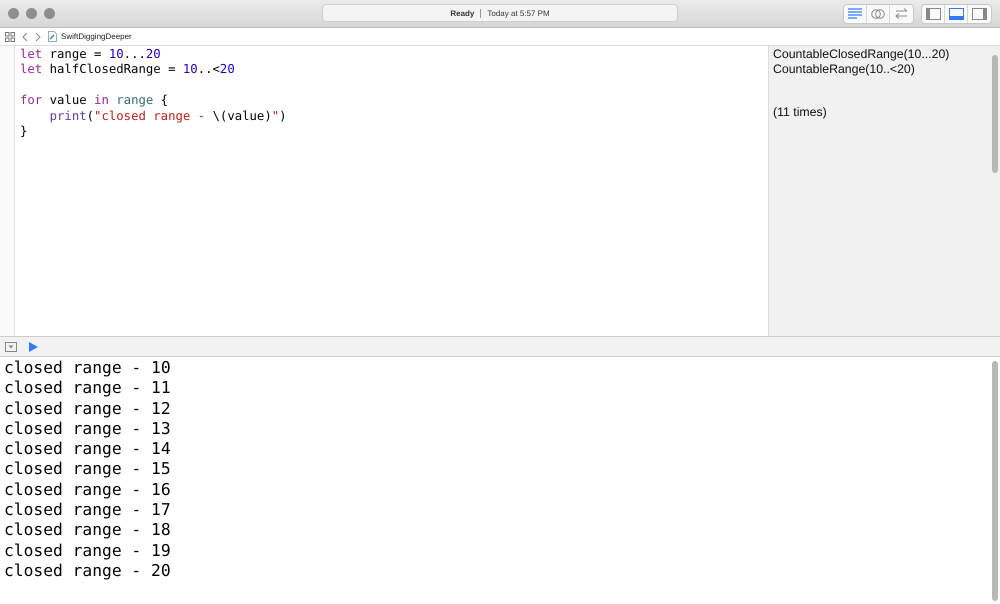 The width and height of the screenshot is (1000, 604). I want to click on minimize-button, so click(31, 13).